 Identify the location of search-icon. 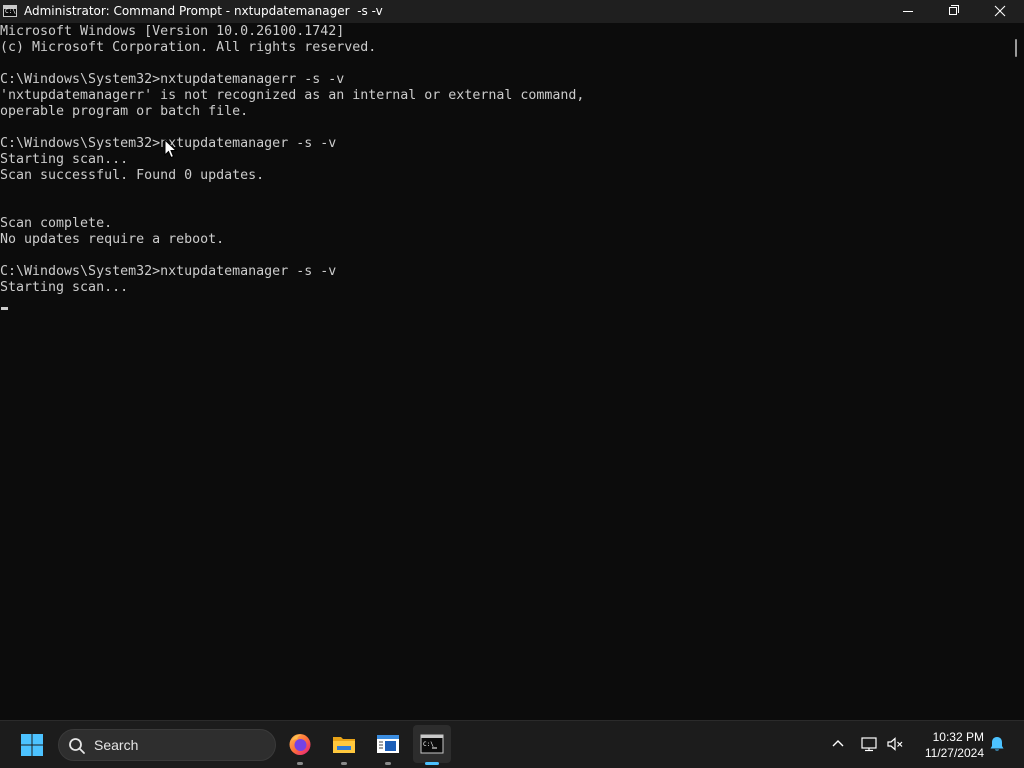
(77, 746).